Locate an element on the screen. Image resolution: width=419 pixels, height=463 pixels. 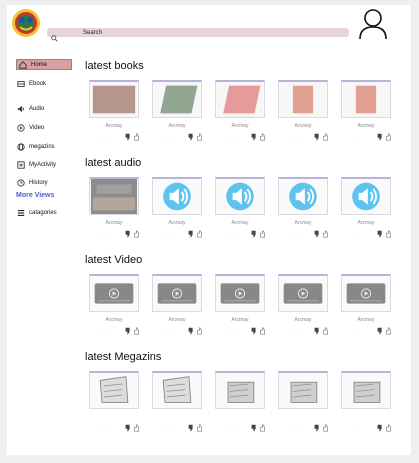
more-views-heading: More Views is located at coordinates (35, 195).